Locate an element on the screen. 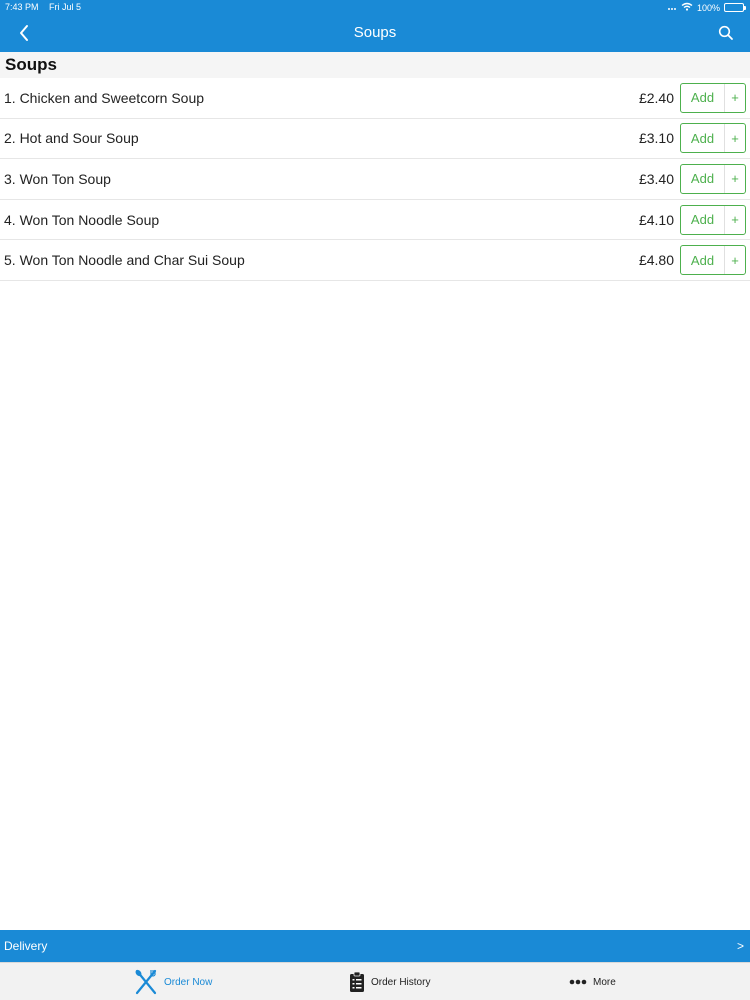 This screenshot has width=750, height=1000. search-icon is located at coordinates (725, 32).